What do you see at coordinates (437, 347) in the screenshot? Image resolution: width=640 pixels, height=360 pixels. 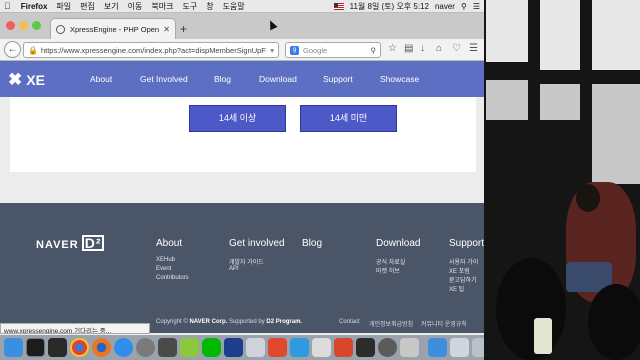 I see `downloads-folder-icon` at bounding box center [437, 347].